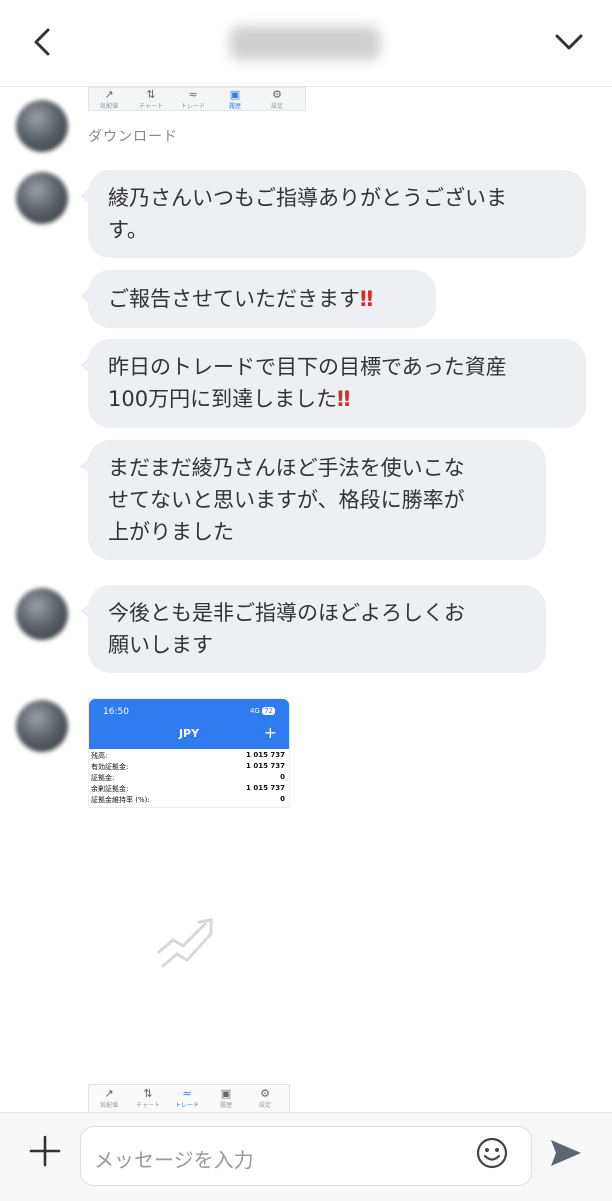 The height and width of the screenshot is (1201, 612). I want to click on image-row: 余剰証拠金: 1 015 737, so click(188, 788).